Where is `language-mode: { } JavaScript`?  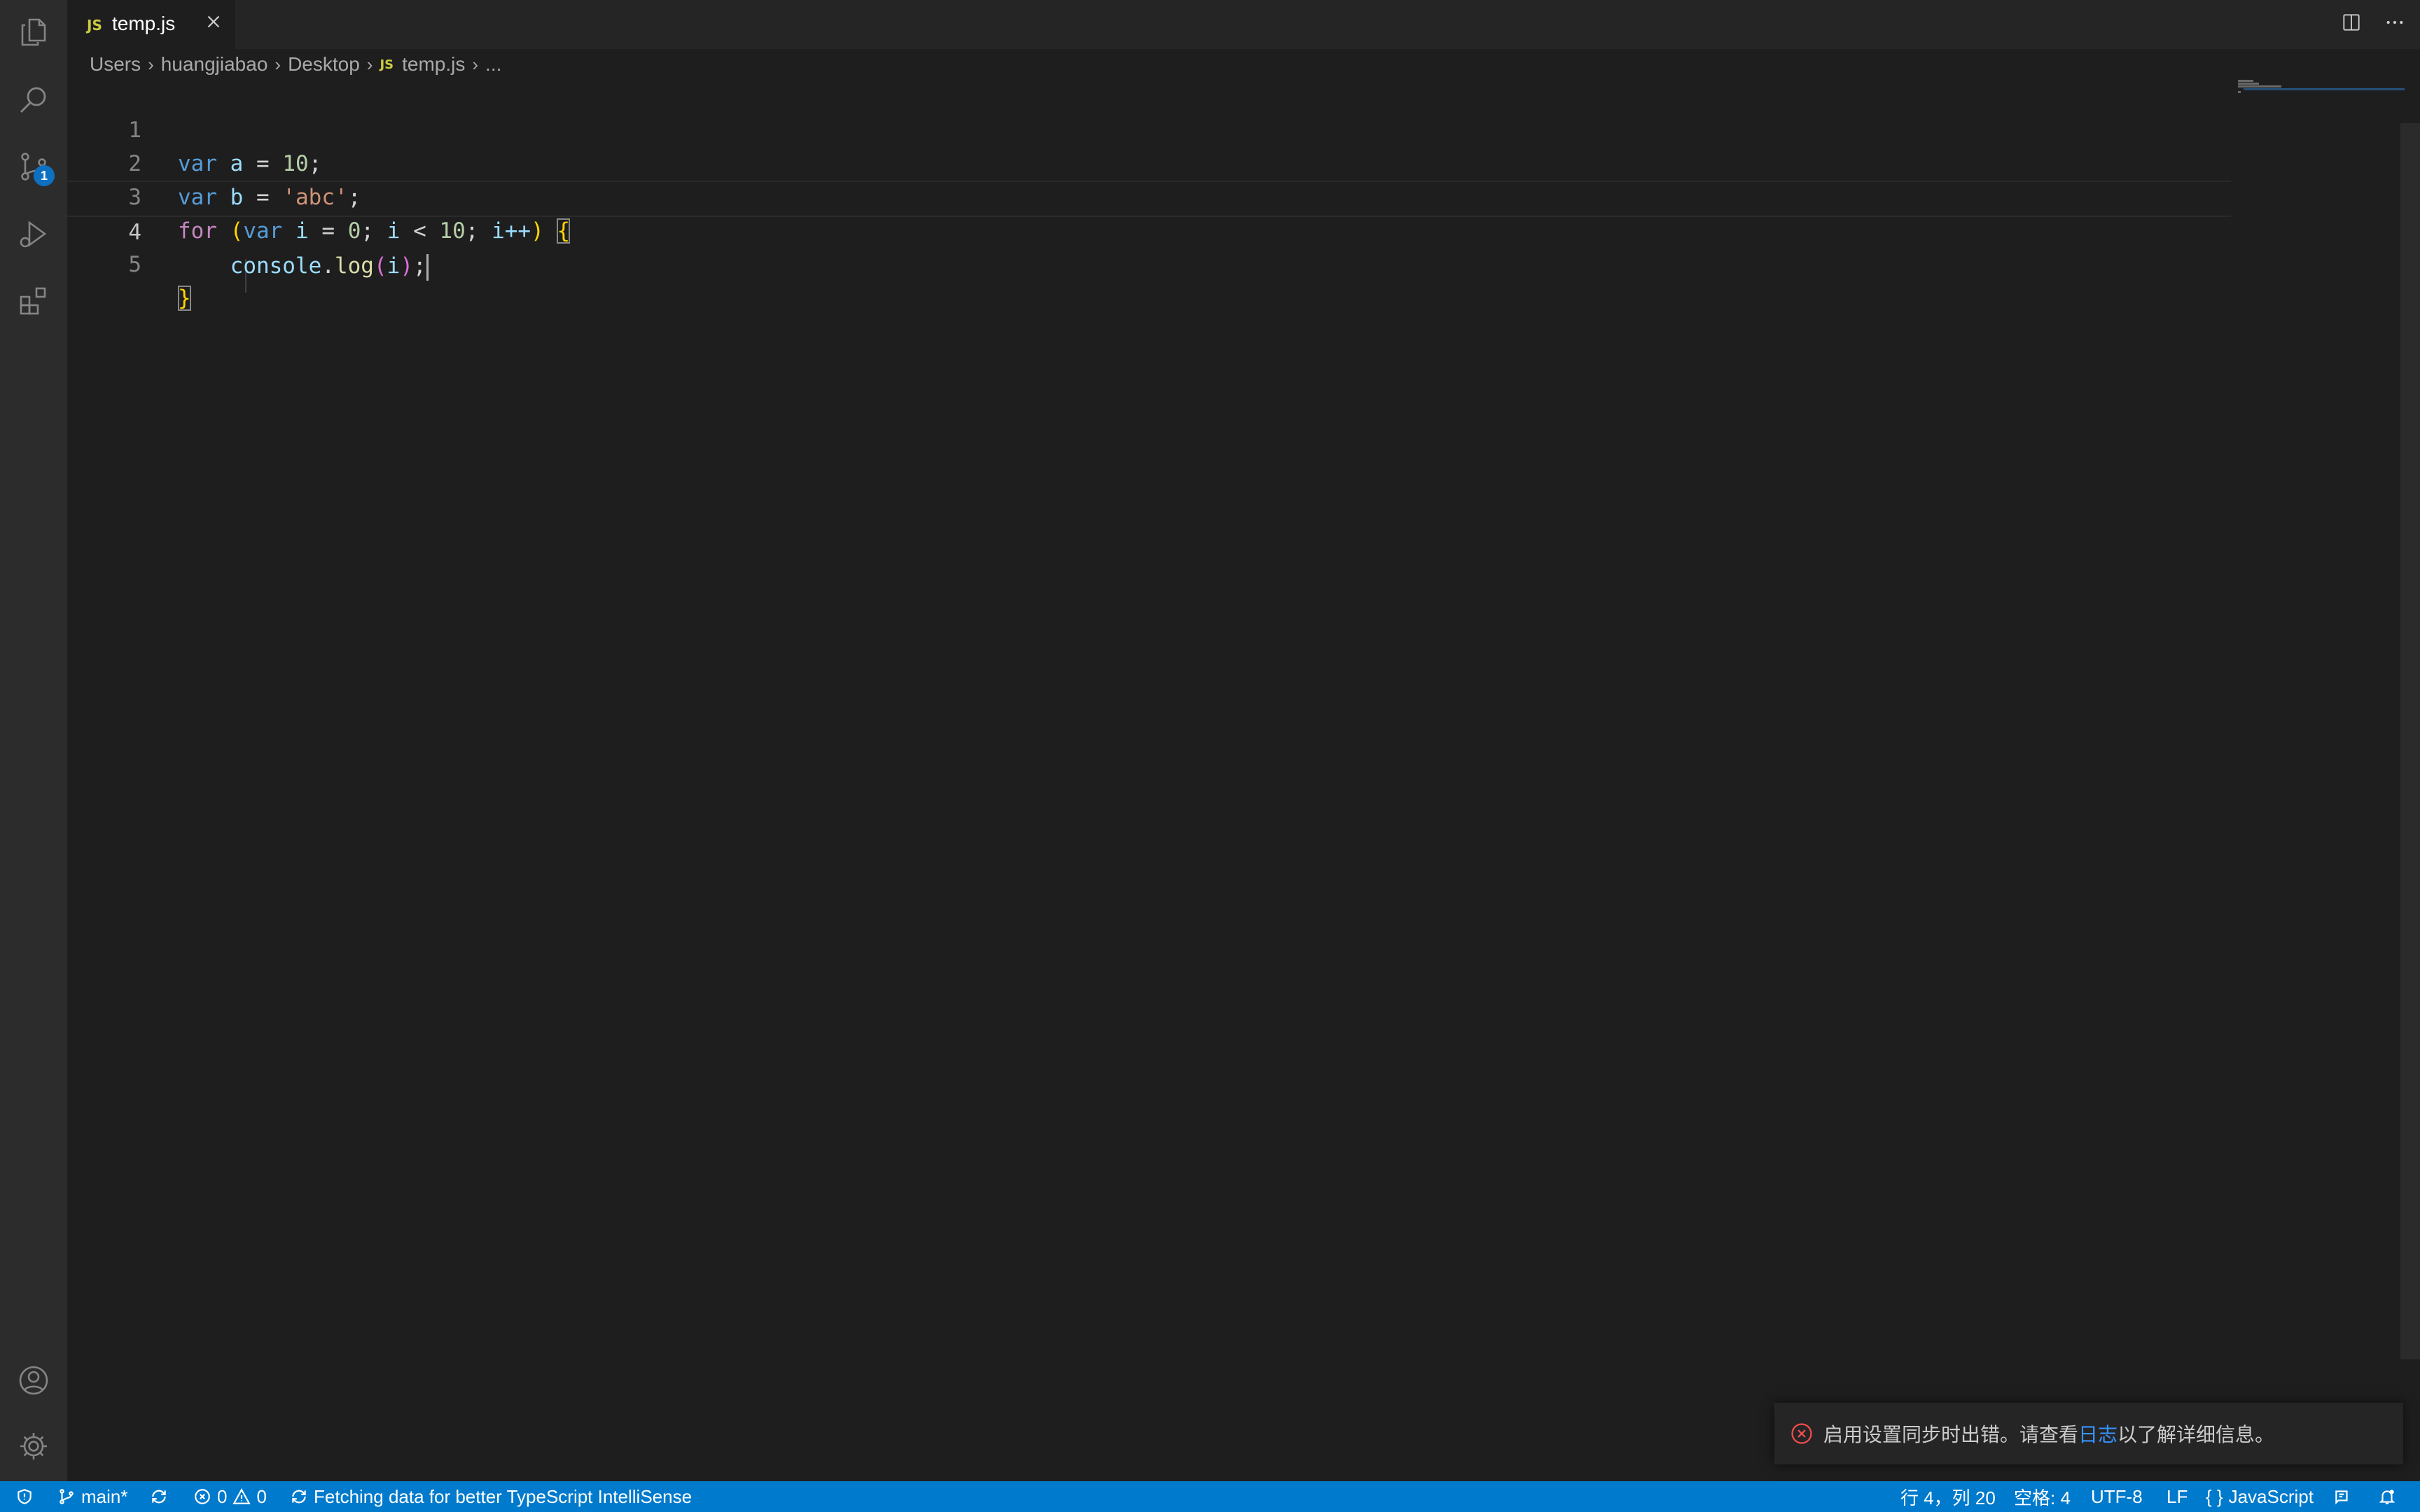 language-mode: { } JavaScript is located at coordinates (2260, 1496).